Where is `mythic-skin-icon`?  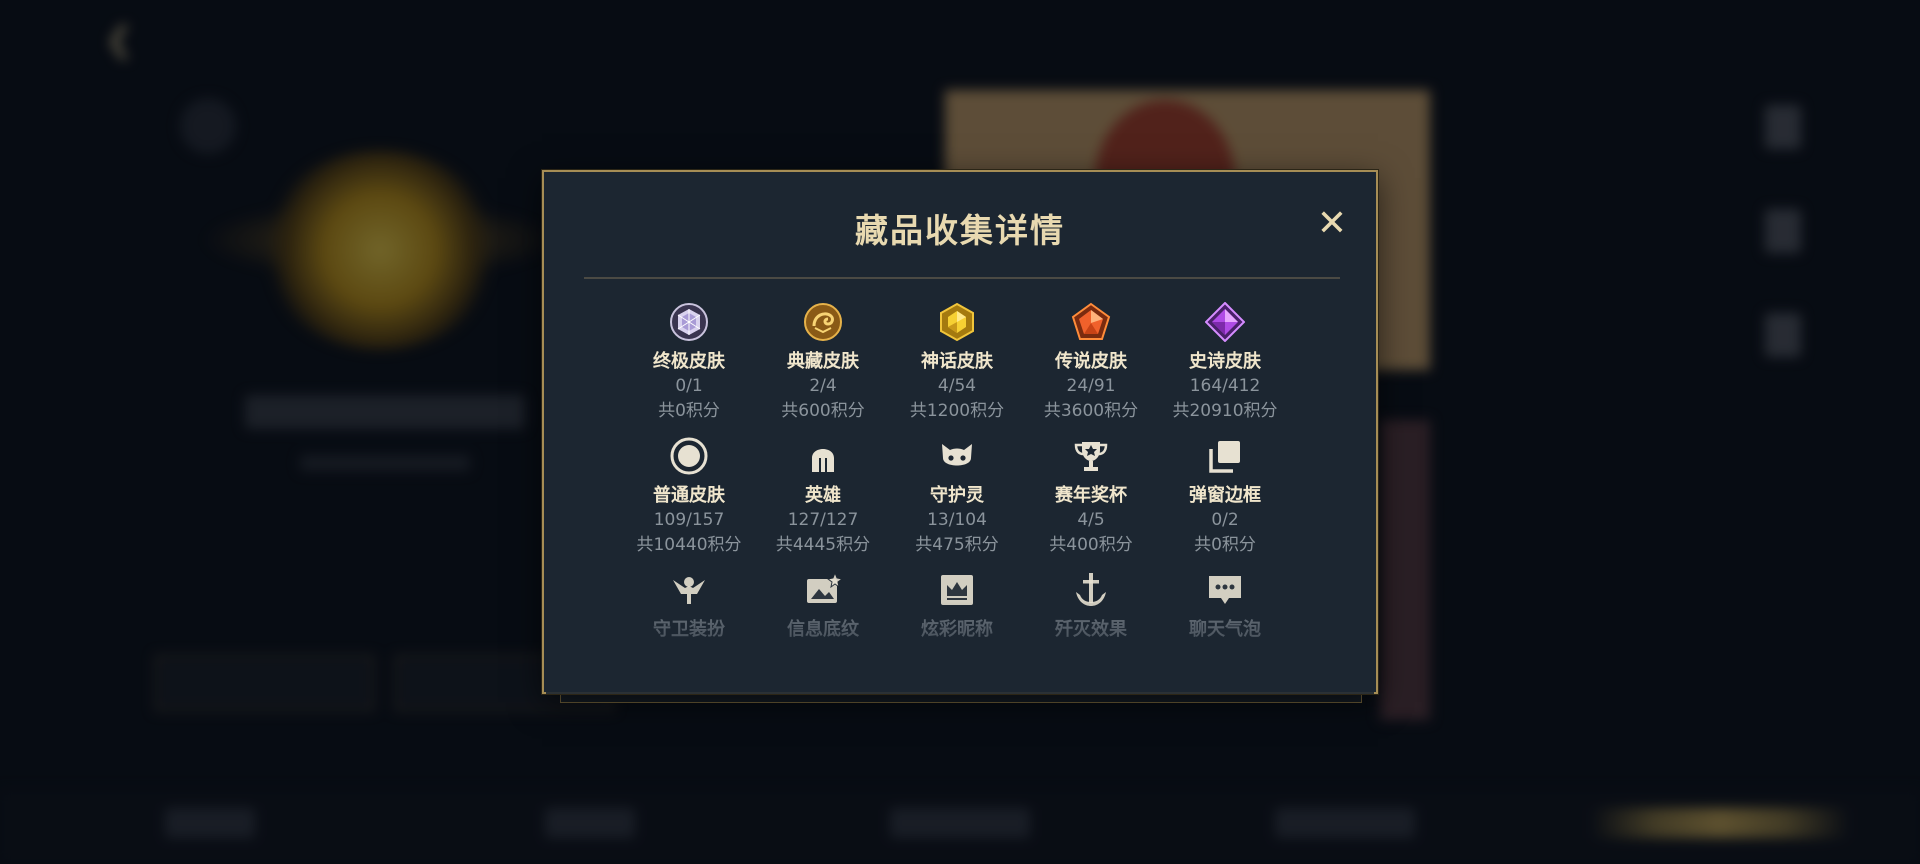
mythic-skin-icon is located at coordinates (957, 322).